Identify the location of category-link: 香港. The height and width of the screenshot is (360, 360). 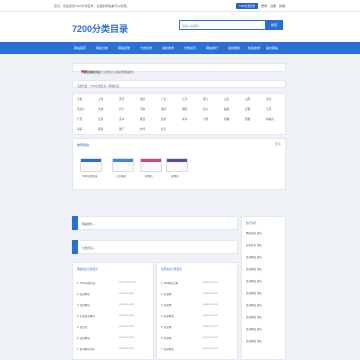
(100, 129).